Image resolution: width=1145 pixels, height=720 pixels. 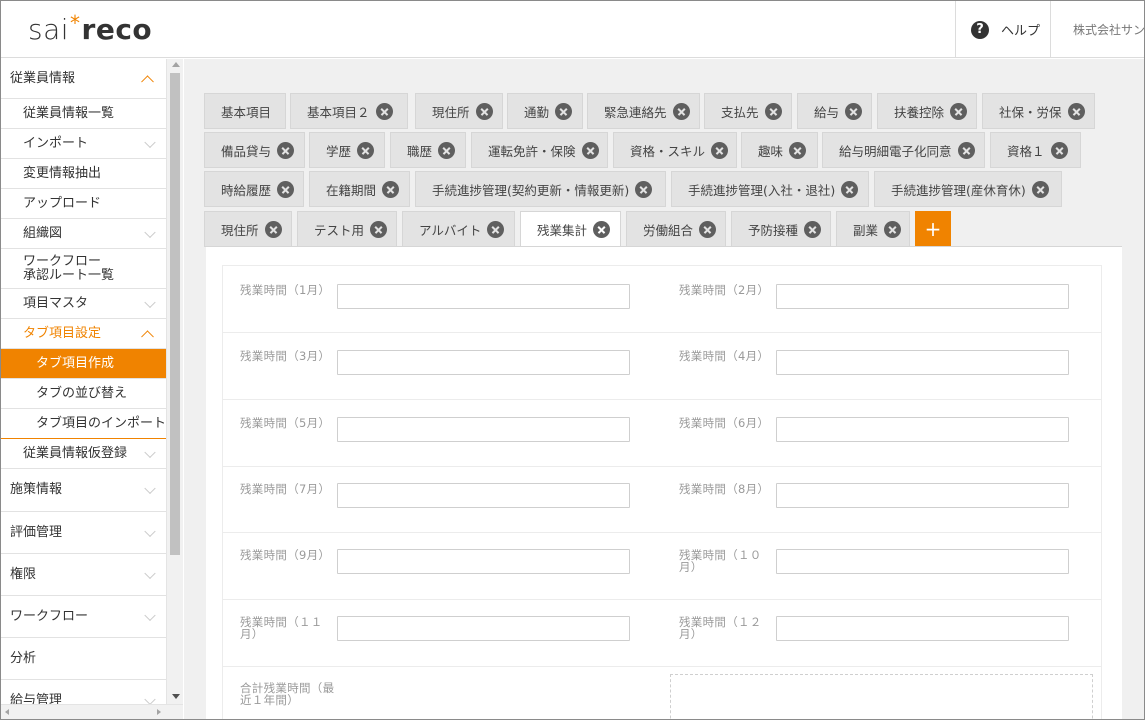 I want to click on tab-basic: 基本項目, so click(x=245, y=111).